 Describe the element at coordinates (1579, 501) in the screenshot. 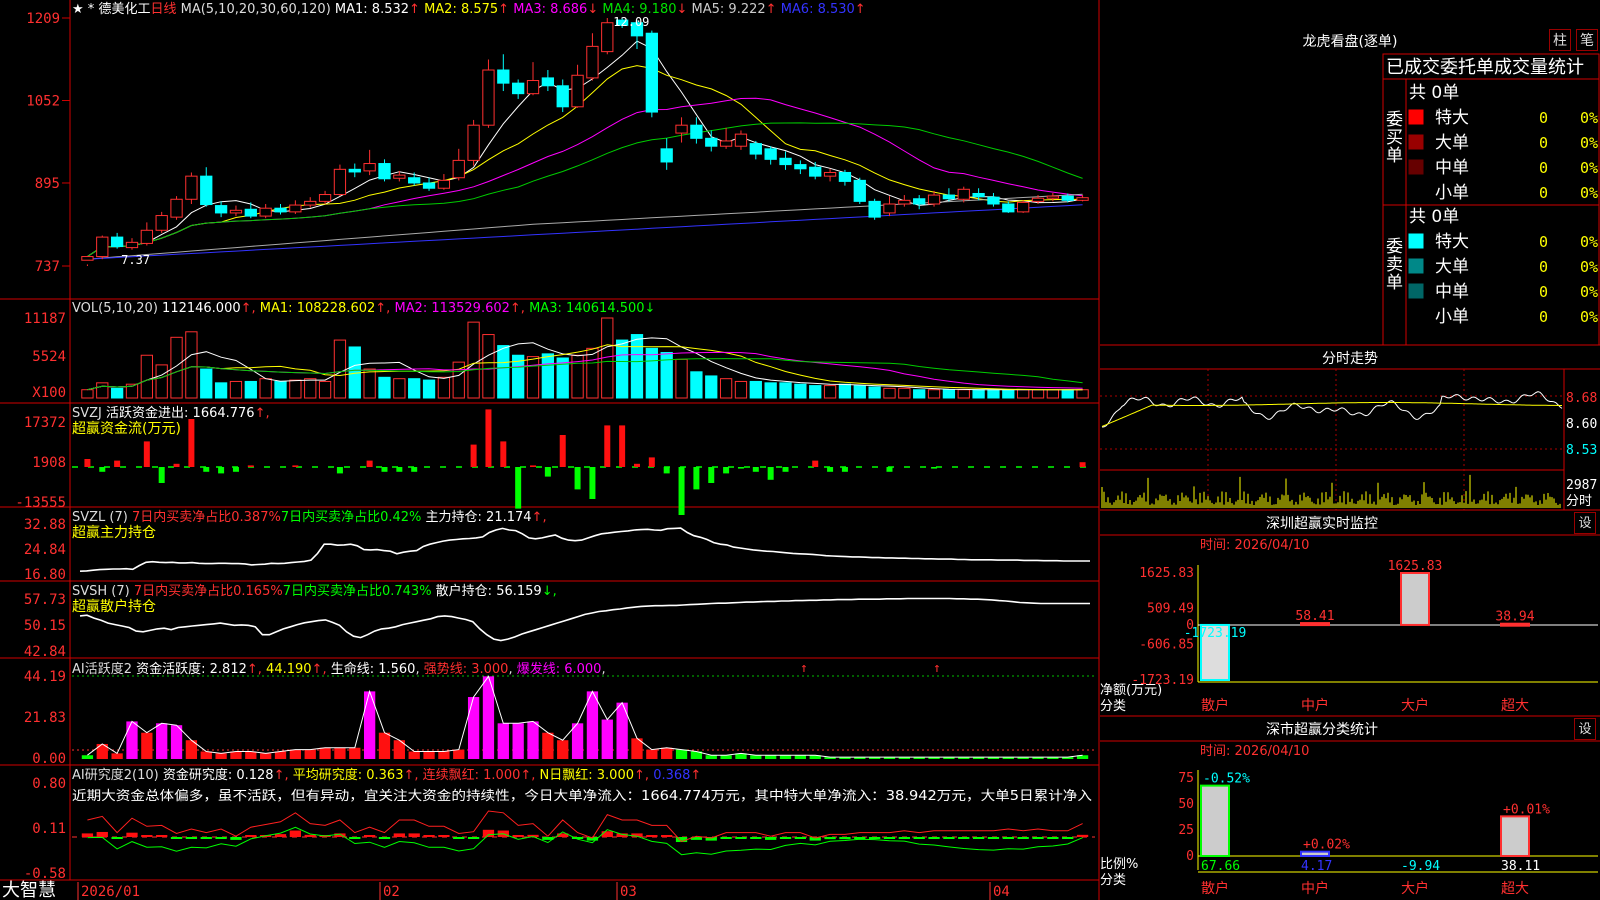

I see `fenshi-unit-label: 分时` at that location.